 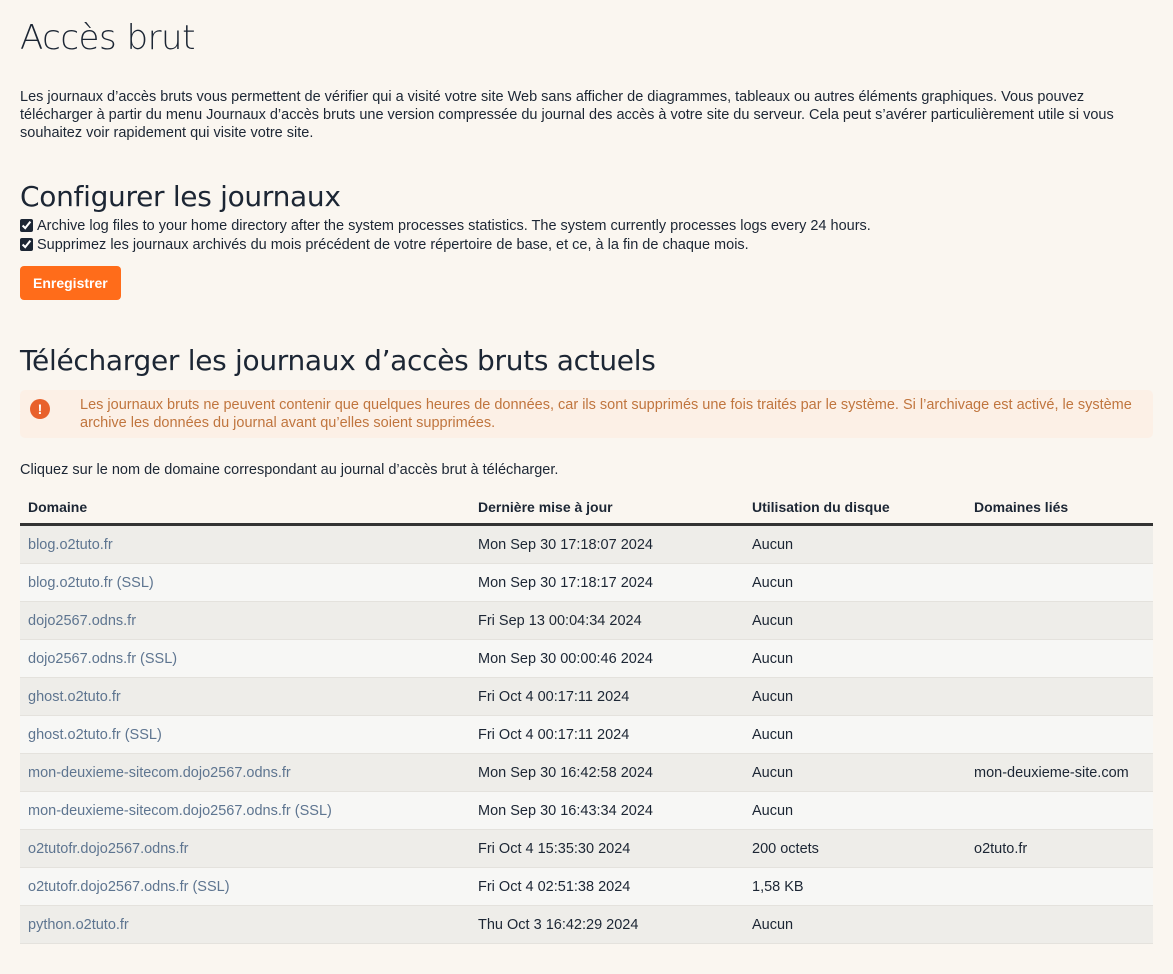 I want to click on updated-cell: Mon Sep 30 17:18:17 2024, so click(x=607, y=582).